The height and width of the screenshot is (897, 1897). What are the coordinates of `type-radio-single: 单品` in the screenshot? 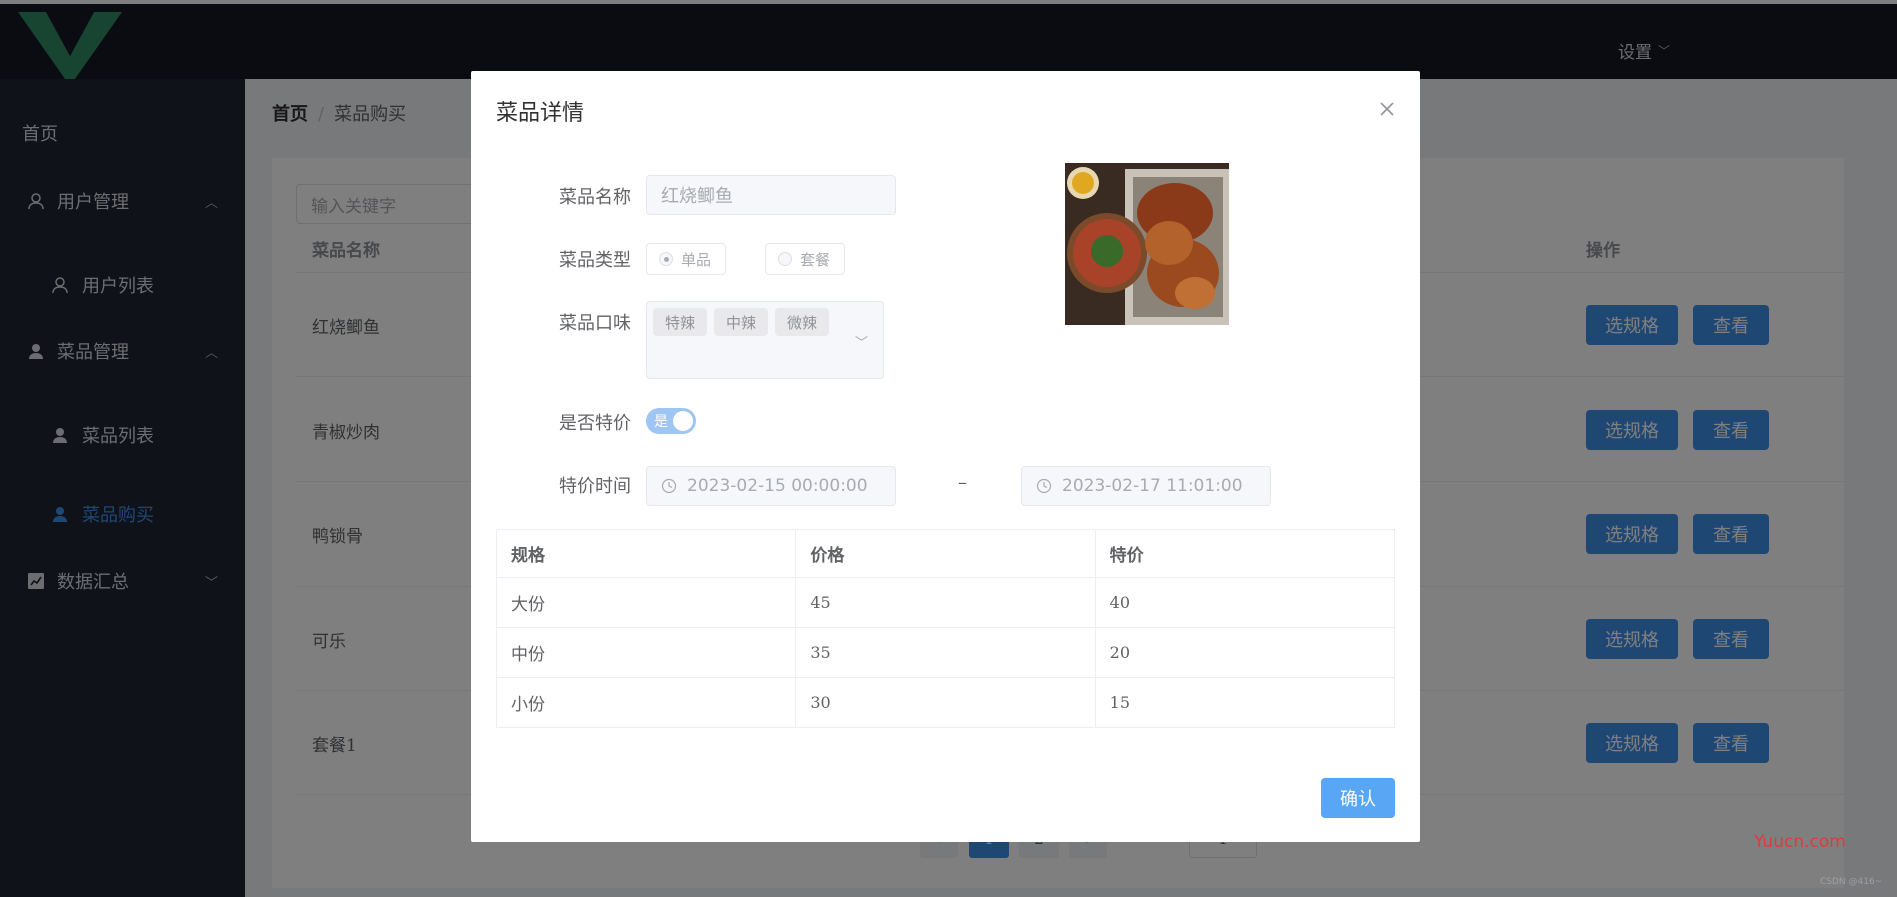 It's located at (686, 259).